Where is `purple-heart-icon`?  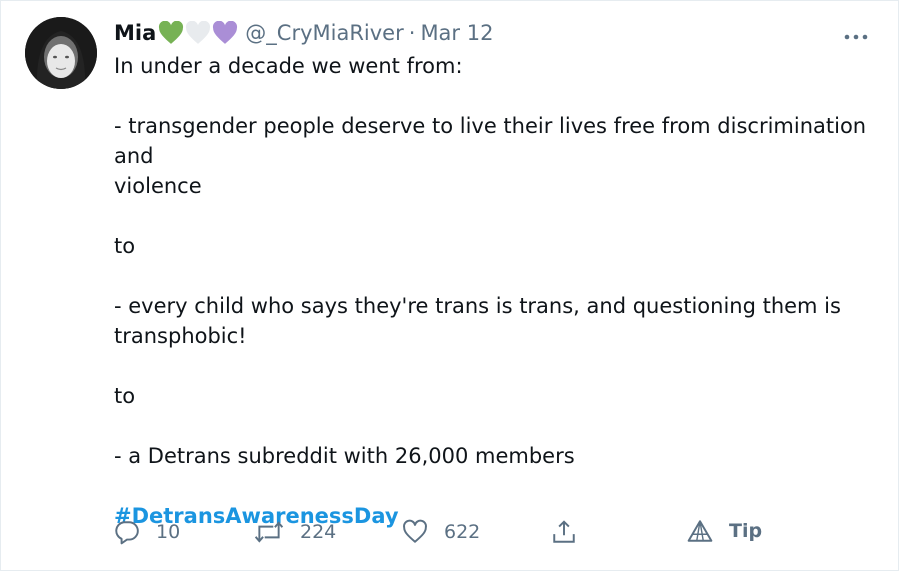 purple-heart-icon is located at coordinates (225, 32).